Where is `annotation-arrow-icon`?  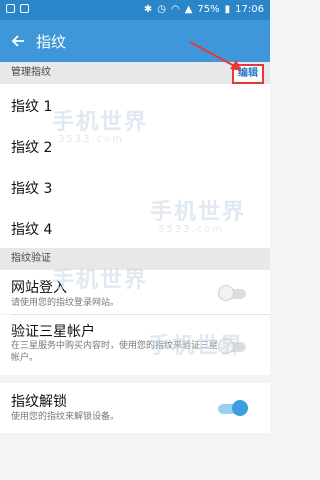
annotation-arrow-icon is located at coordinates (215, 56).